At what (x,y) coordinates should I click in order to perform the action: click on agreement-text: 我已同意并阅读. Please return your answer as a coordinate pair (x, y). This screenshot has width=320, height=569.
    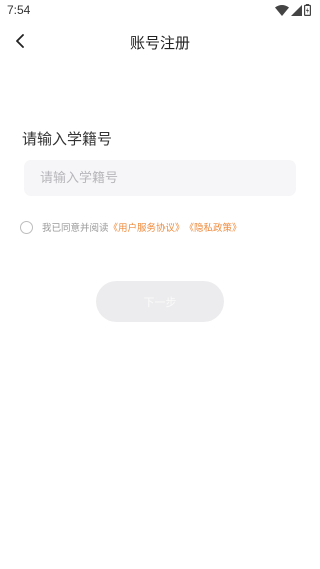
    Looking at the image, I should click on (75, 228).